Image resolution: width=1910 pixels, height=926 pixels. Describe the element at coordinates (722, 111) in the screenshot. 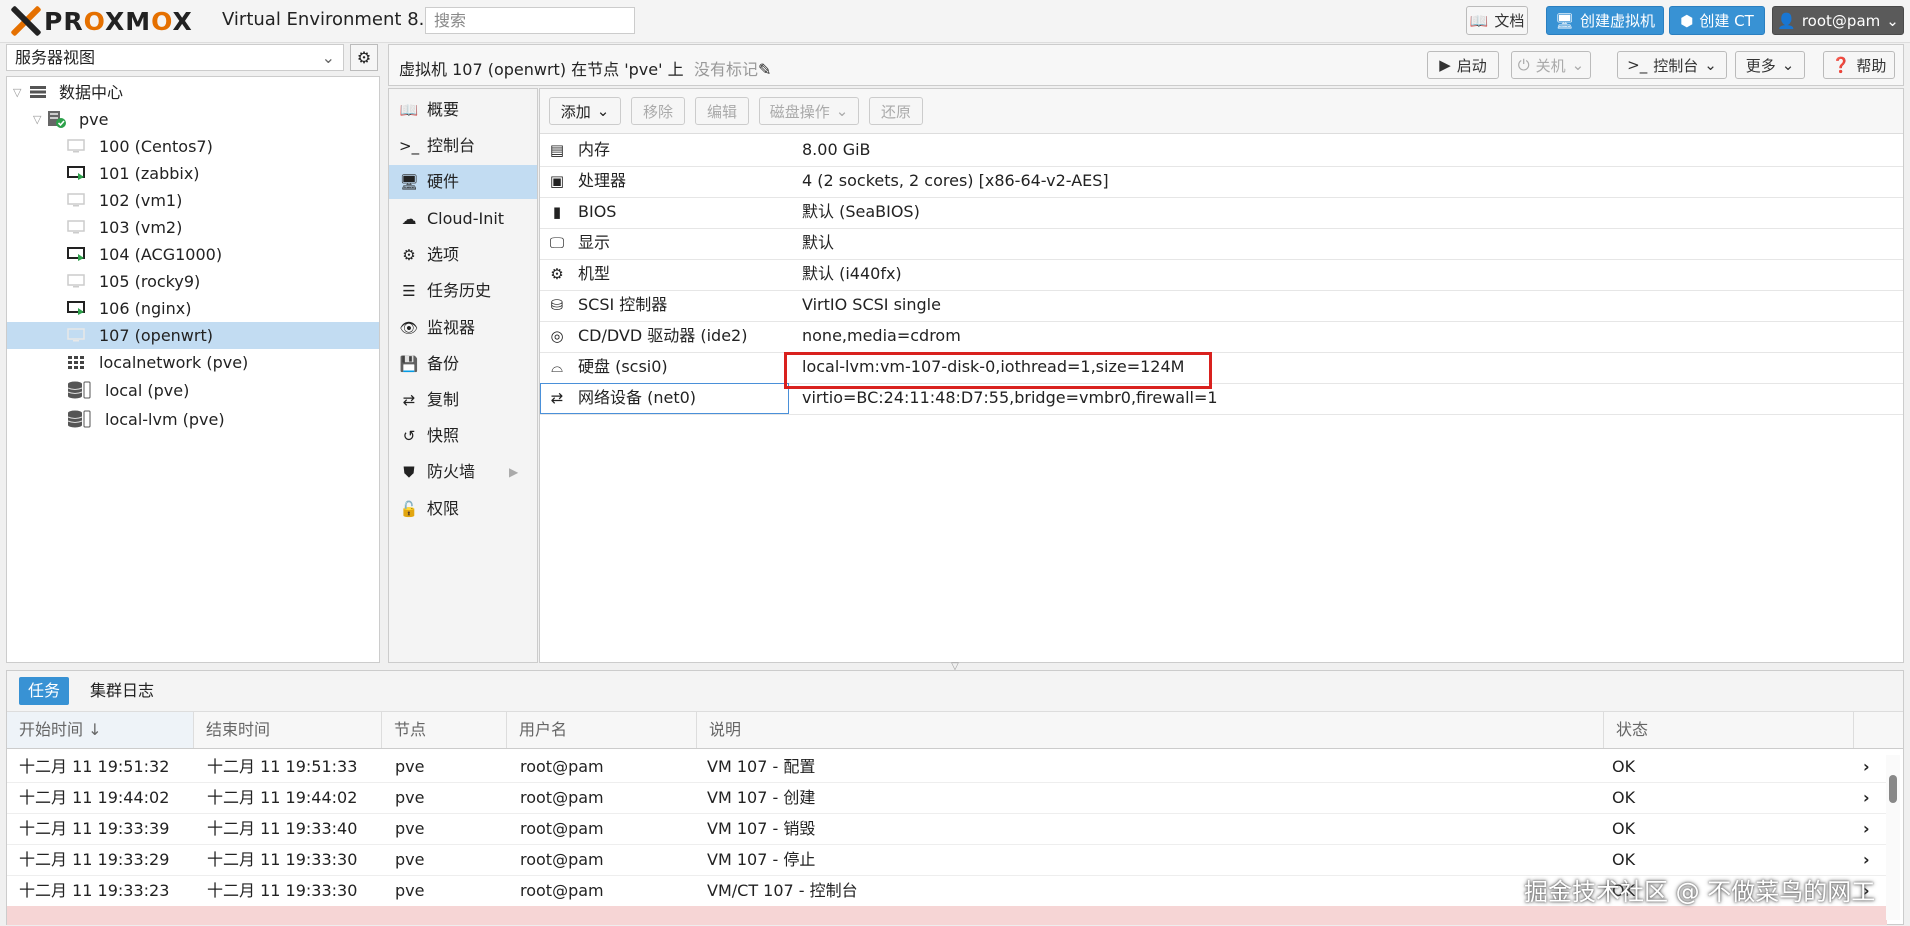

I see `edit-button: 编辑` at that location.